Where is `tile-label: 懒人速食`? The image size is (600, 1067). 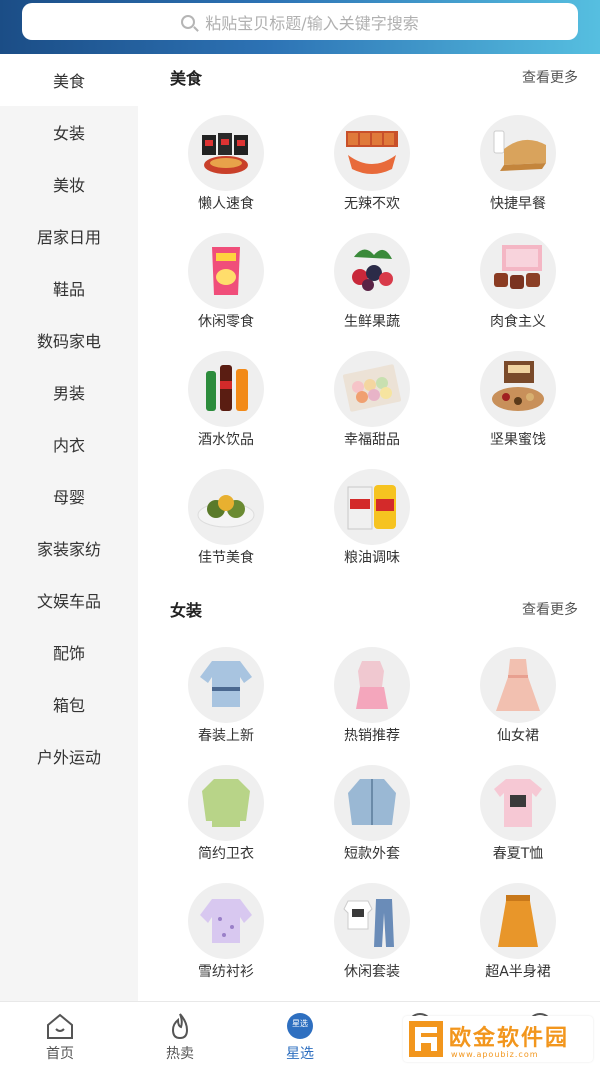 tile-label: 懒人速食 is located at coordinates (226, 204).